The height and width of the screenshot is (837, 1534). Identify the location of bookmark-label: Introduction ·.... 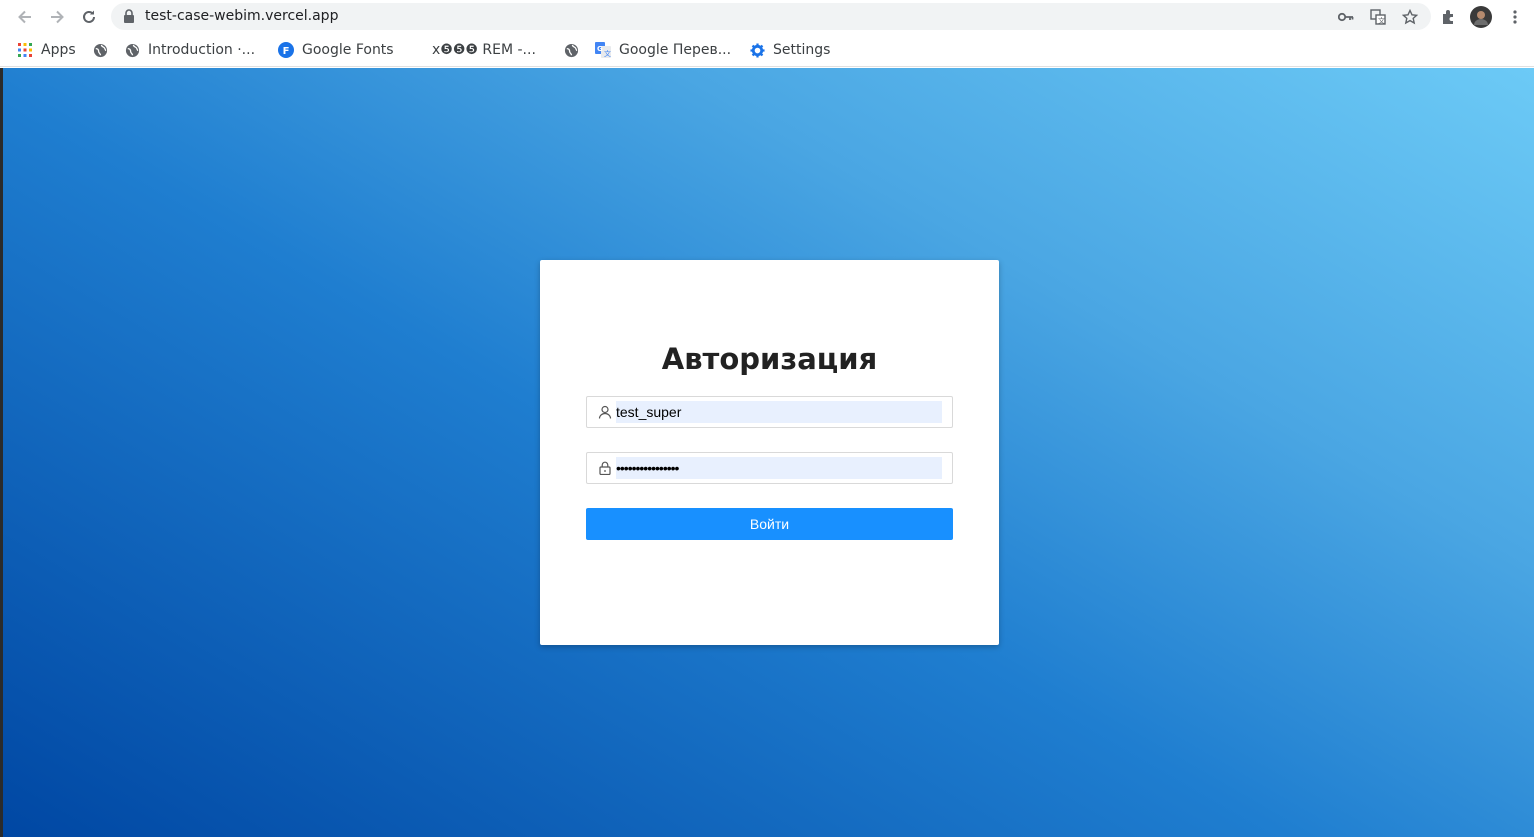
(202, 50).